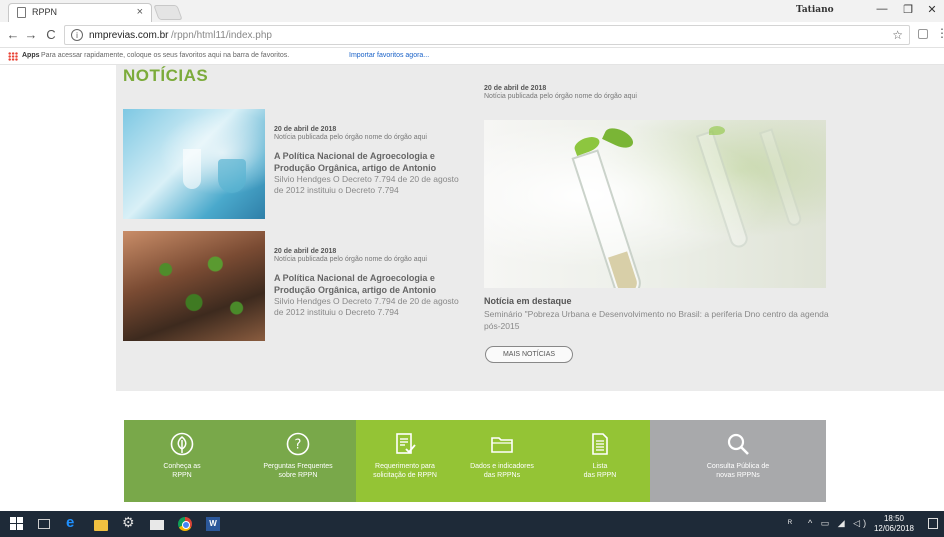 The image size is (944, 537). I want to click on back-icon: ←, so click(13, 34).